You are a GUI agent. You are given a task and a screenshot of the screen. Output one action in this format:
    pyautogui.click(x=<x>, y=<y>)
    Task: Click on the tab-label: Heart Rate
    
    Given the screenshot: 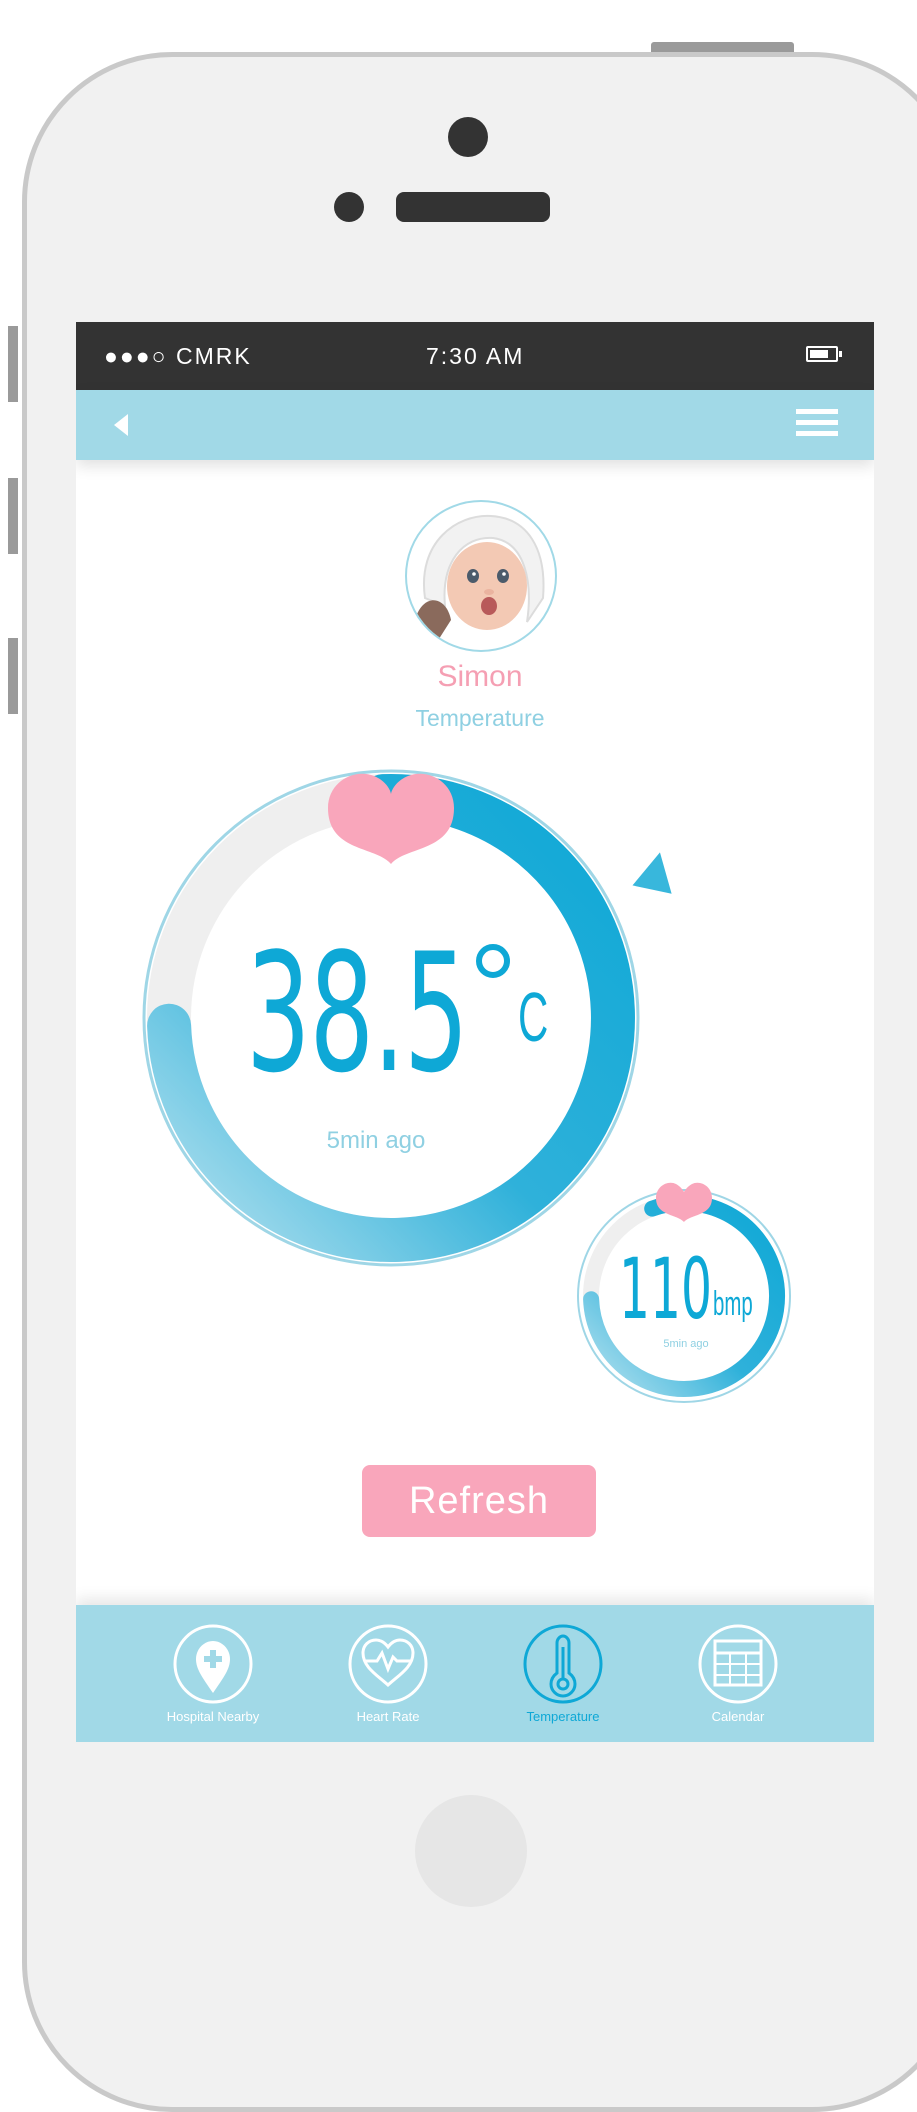 What is the action you would take?
    pyautogui.click(x=388, y=1716)
    